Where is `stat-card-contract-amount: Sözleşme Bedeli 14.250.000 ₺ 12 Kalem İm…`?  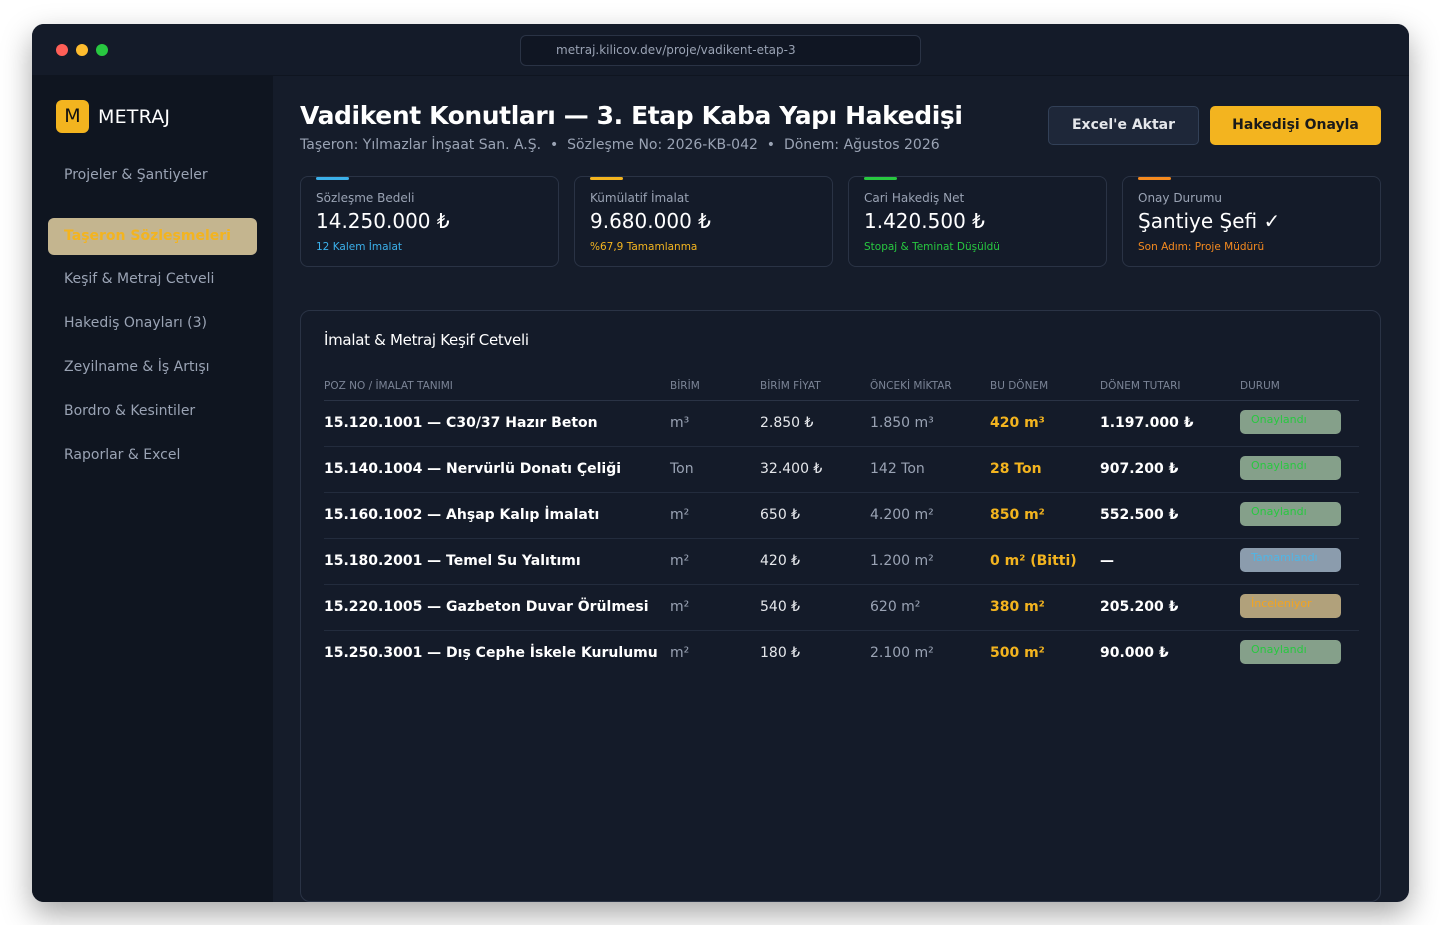
stat-card-contract-amount: Sözleşme Bedeli 14.250.000 ₺ 12 Kalem İm… is located at coordinates (429, 221).